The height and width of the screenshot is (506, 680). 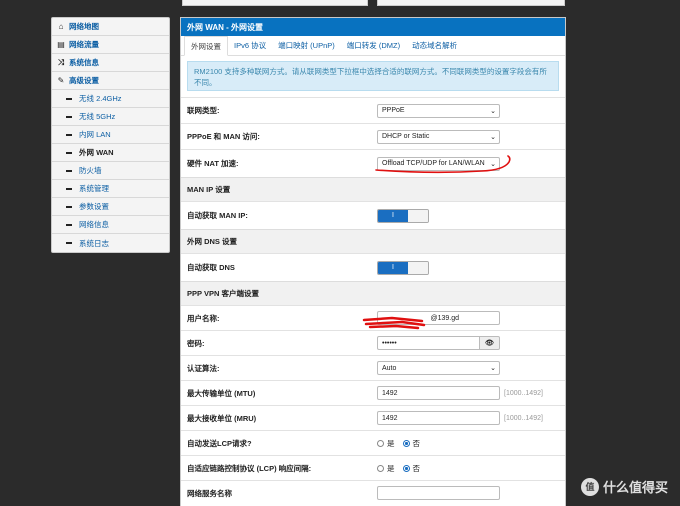 I want to click on tab-dmz: 端口转发 (DMZ), so click(x=373, y=45).